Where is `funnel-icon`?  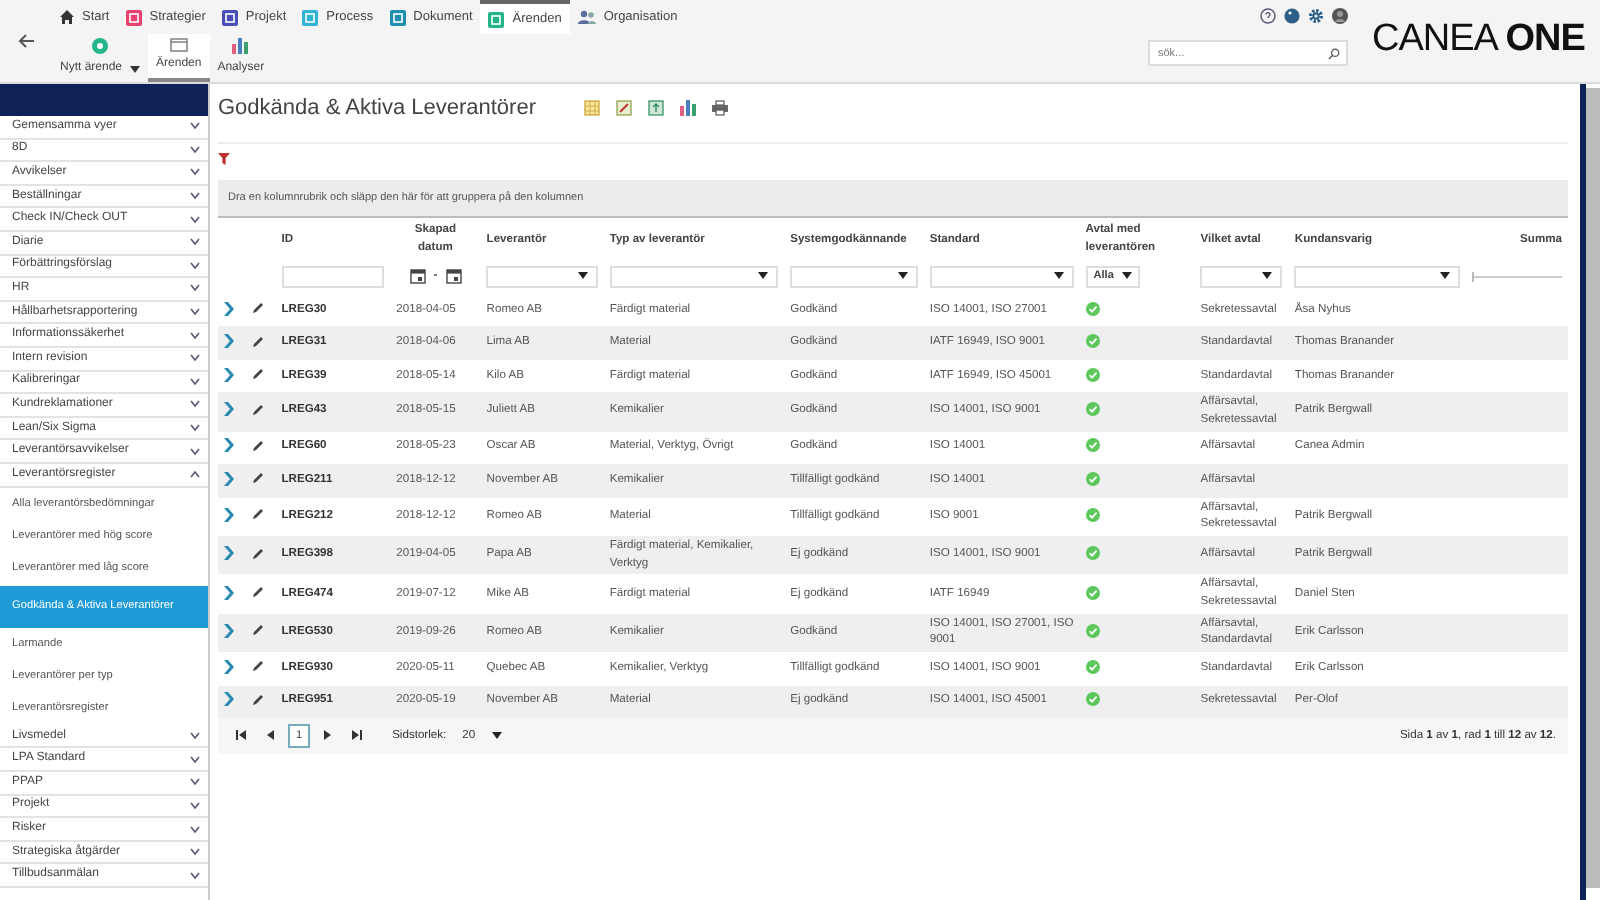
funnel-icon is located at coordinates (225, 159).